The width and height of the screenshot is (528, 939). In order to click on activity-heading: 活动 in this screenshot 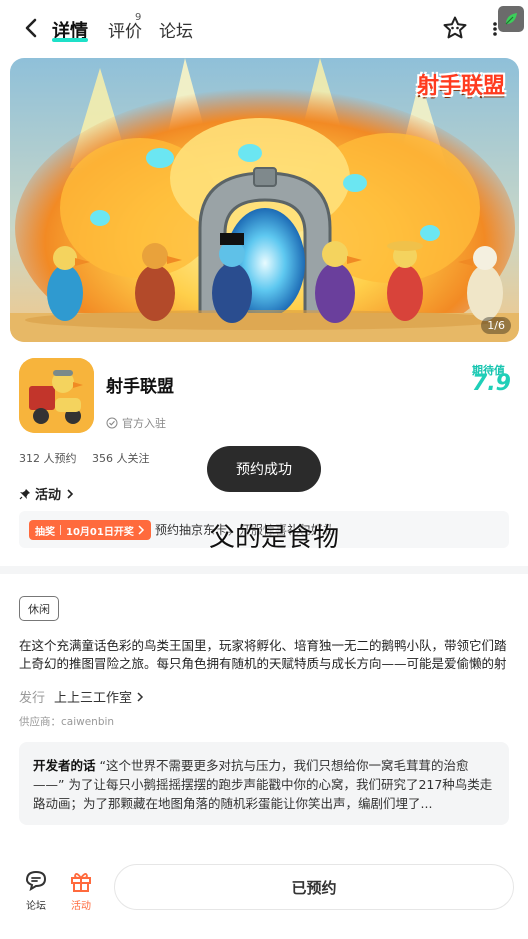, I will do `click(47, 493)`.